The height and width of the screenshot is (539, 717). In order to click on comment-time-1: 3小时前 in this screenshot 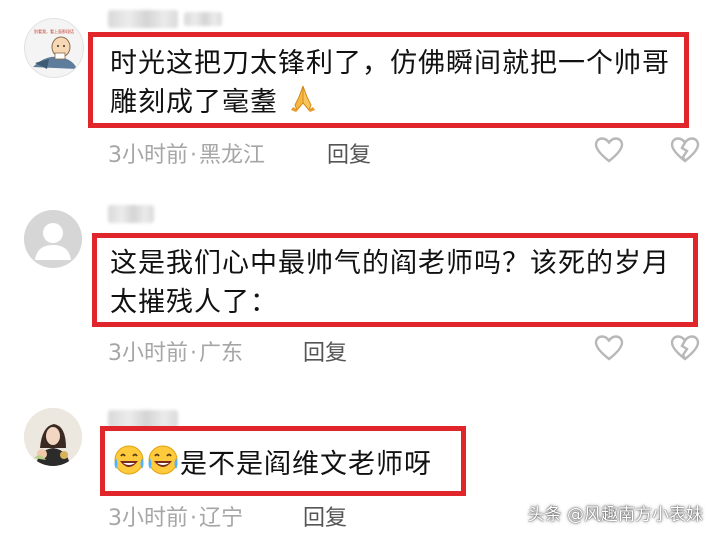, I will do `click(148, 155)`.